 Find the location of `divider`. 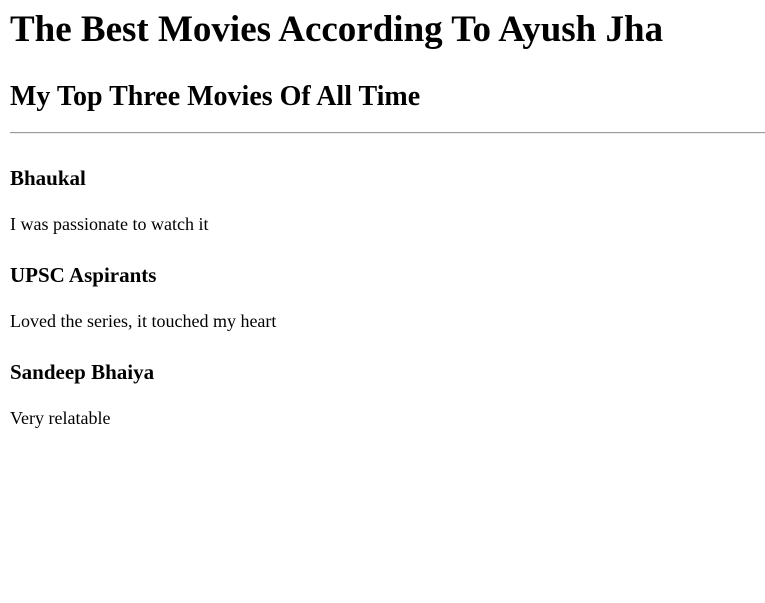

divider is located at coordinates (387, 133).